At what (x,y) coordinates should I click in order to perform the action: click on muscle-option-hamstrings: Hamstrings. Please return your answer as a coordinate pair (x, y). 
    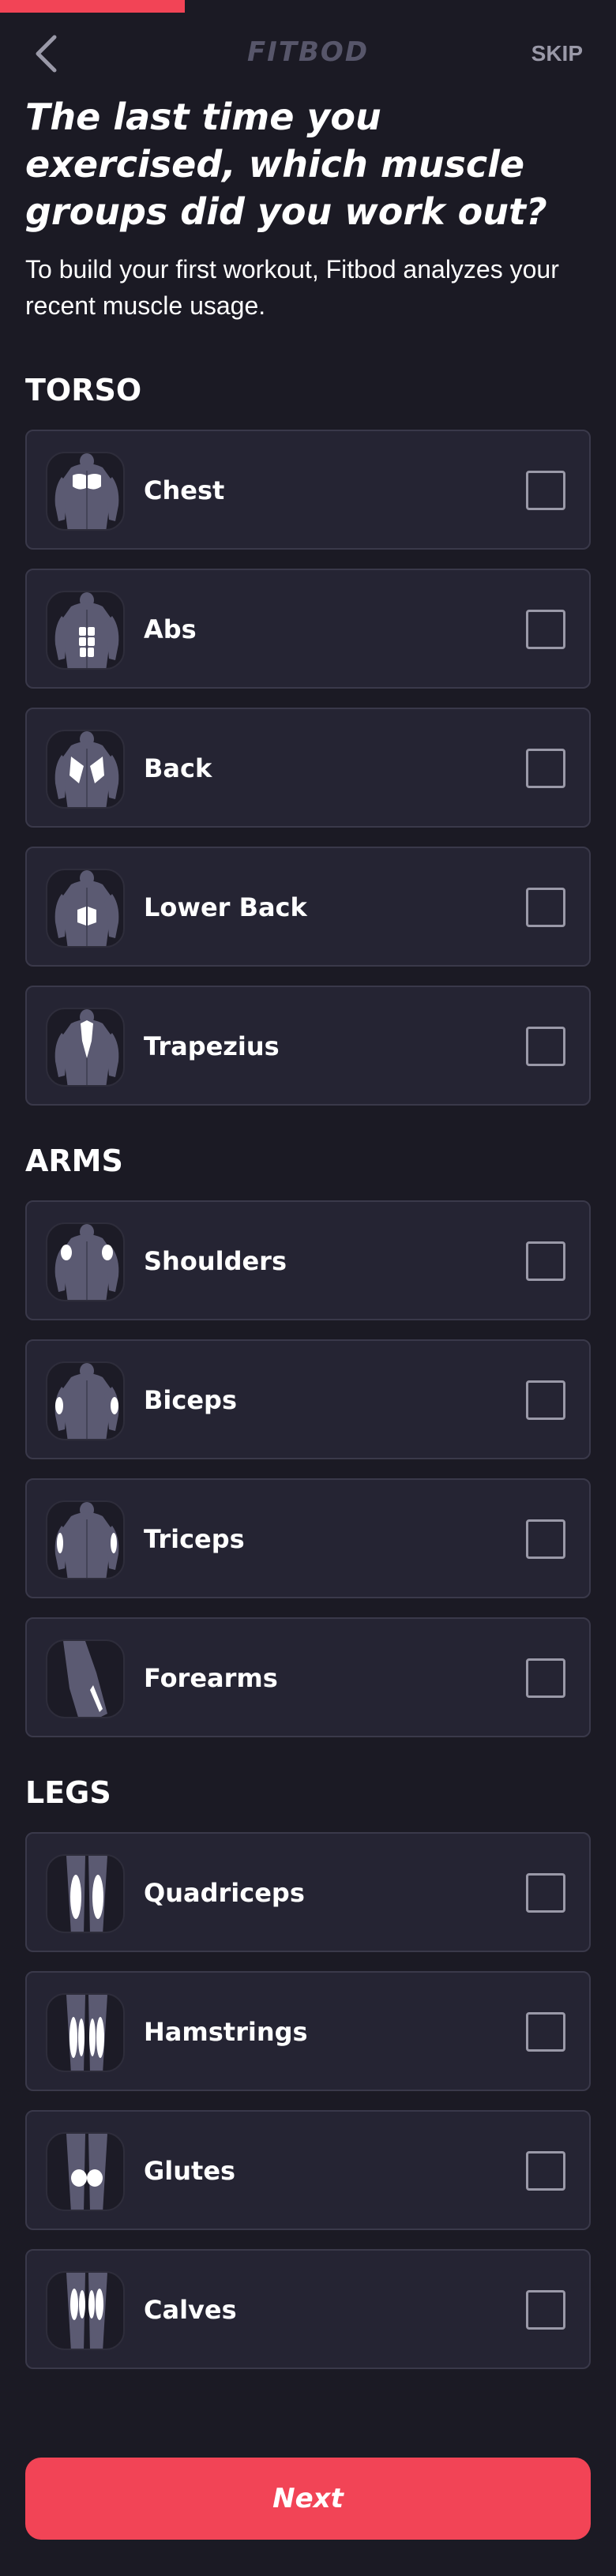
    Looking at the image, I should click on (308, 2031).